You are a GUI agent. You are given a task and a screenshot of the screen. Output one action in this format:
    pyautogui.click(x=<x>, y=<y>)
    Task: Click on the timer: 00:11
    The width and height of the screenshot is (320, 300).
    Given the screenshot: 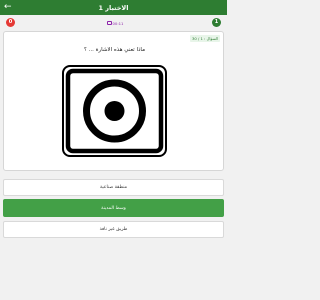 What is the action you would take?
    pyautogui.click(x=115, y=23)
    